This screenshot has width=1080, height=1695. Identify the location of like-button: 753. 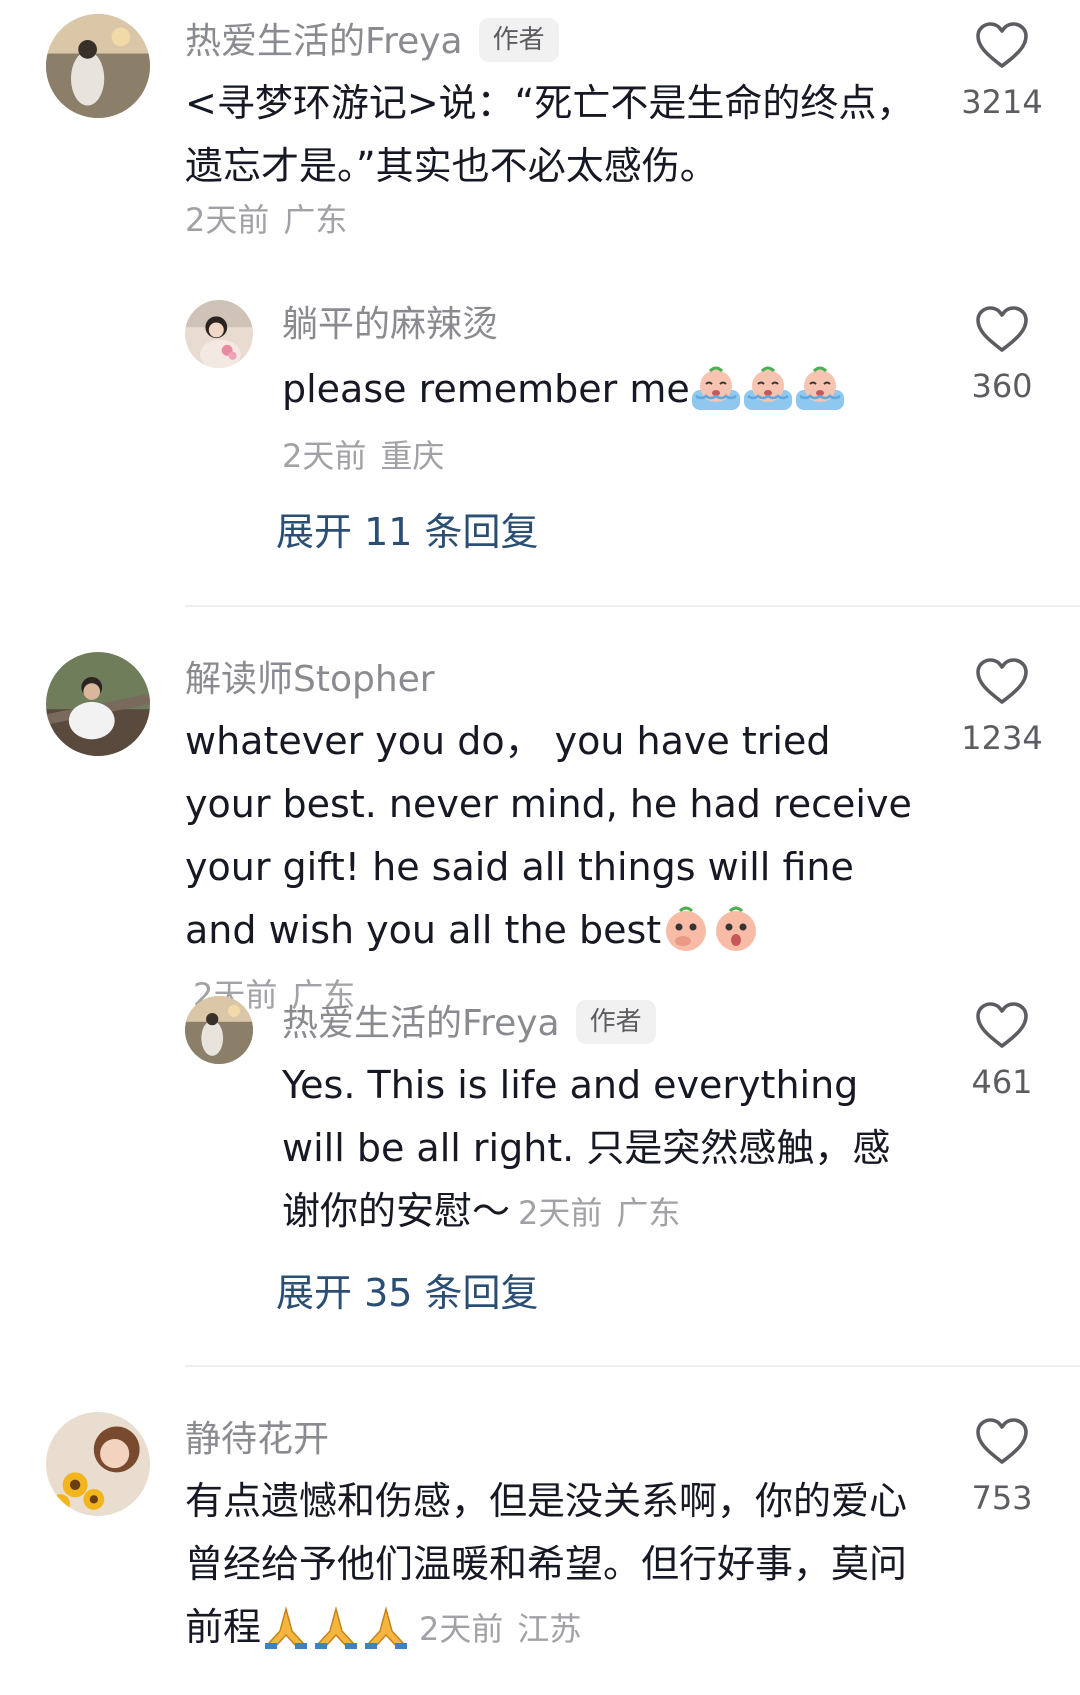
(1002, 1468).